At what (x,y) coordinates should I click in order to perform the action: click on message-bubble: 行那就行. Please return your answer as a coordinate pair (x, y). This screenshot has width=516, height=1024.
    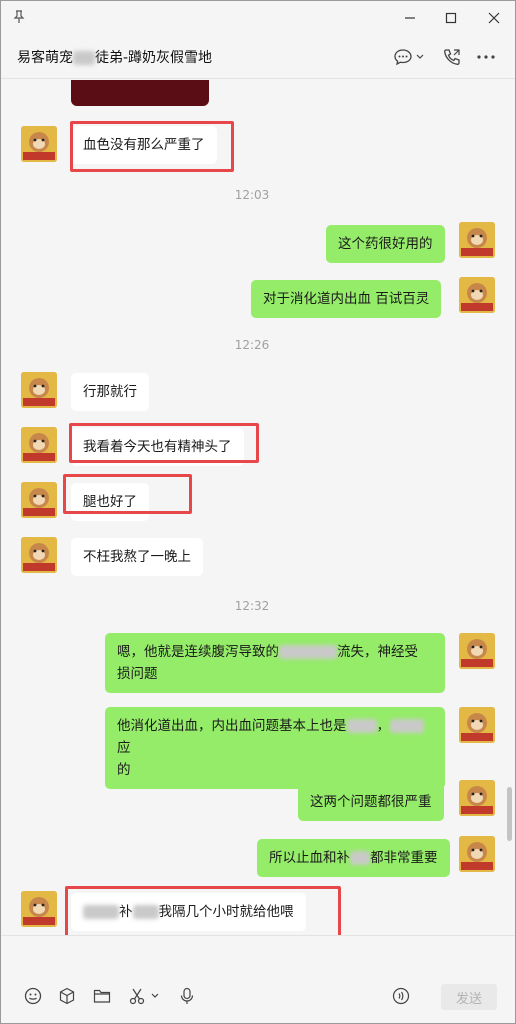
    Looking at the image, I should click on (110, 392).